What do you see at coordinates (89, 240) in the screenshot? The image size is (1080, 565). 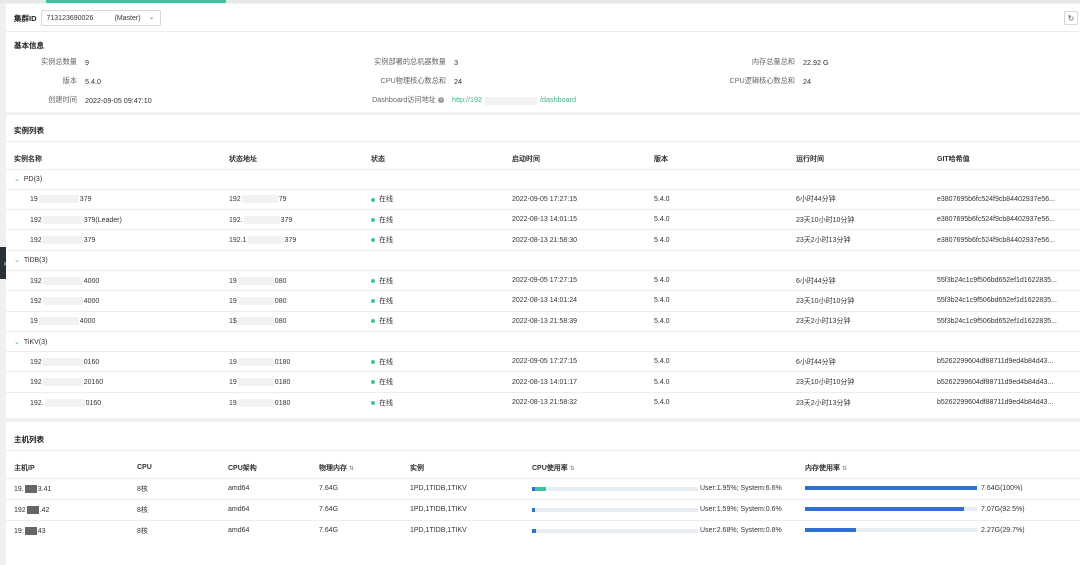 I see `instance-name-suffix: 379` at bounding box center [89, 240].